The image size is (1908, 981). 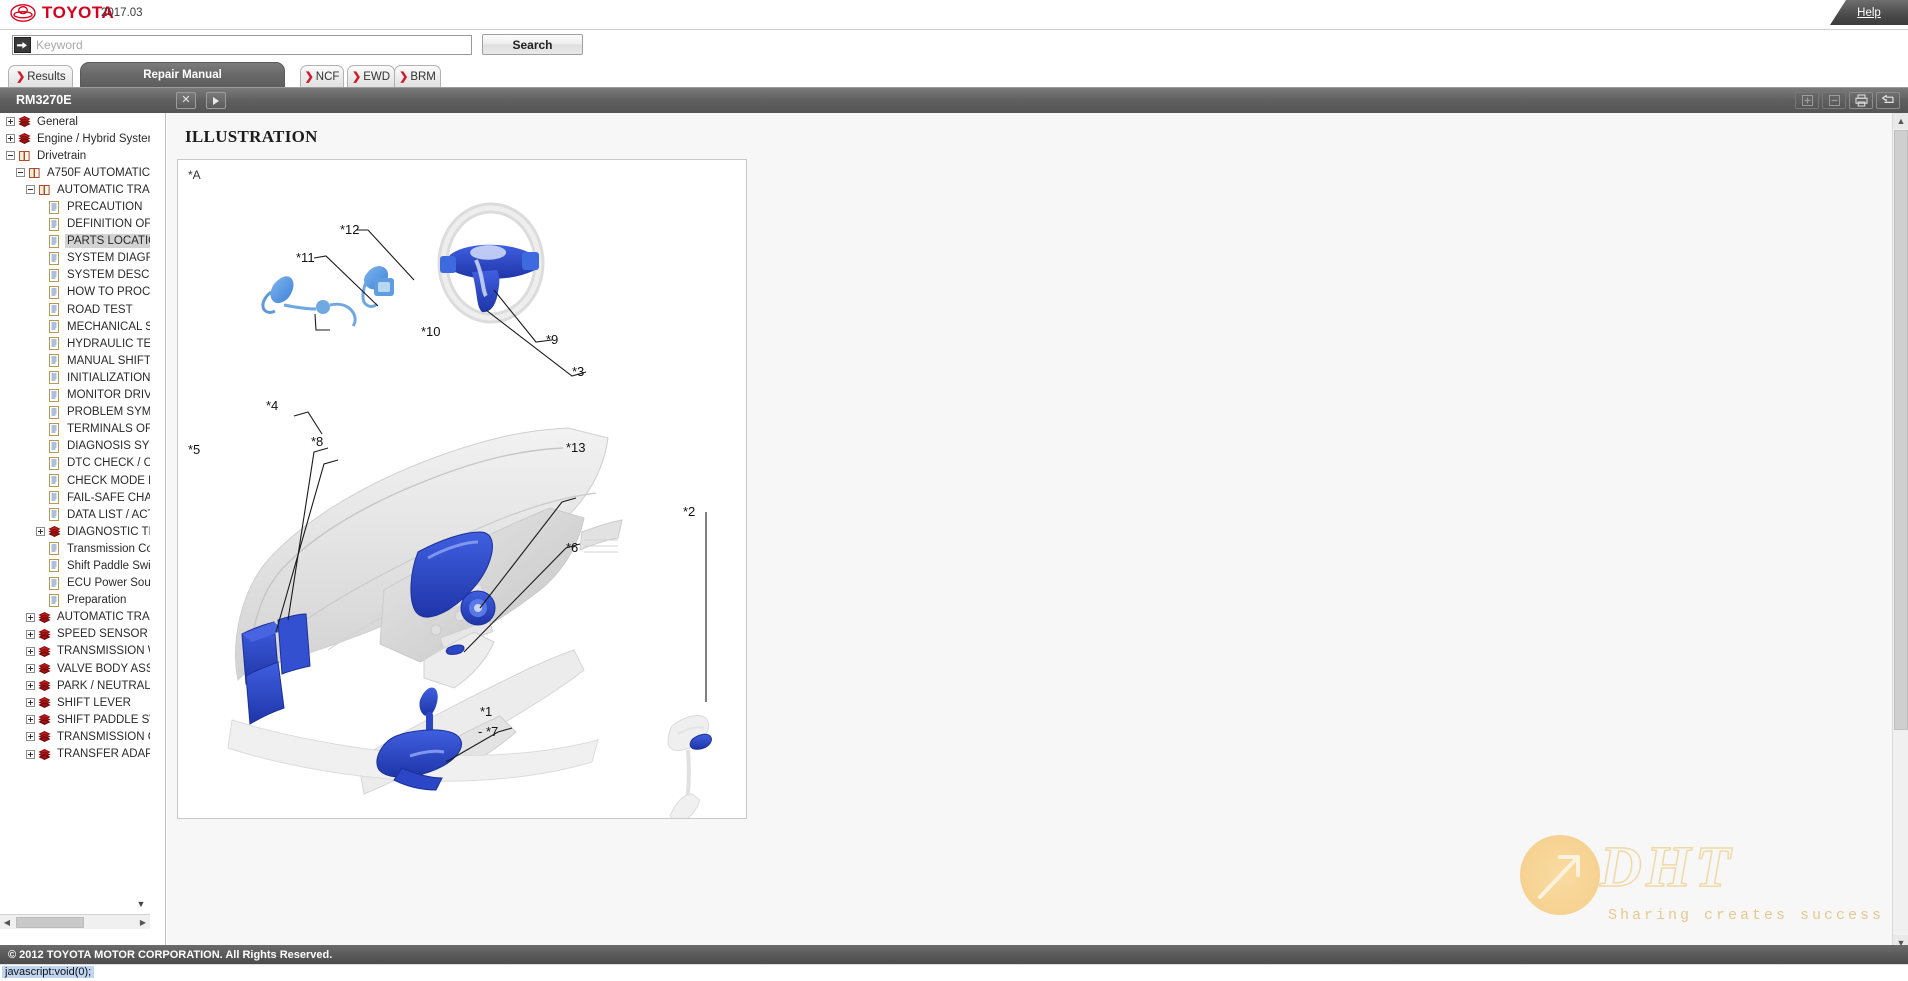 What do you see at coordinates (75, 138) in the screenshot?
I see `tree-item-1: Engine / Hybrid System` at bounding box center [75, 138].